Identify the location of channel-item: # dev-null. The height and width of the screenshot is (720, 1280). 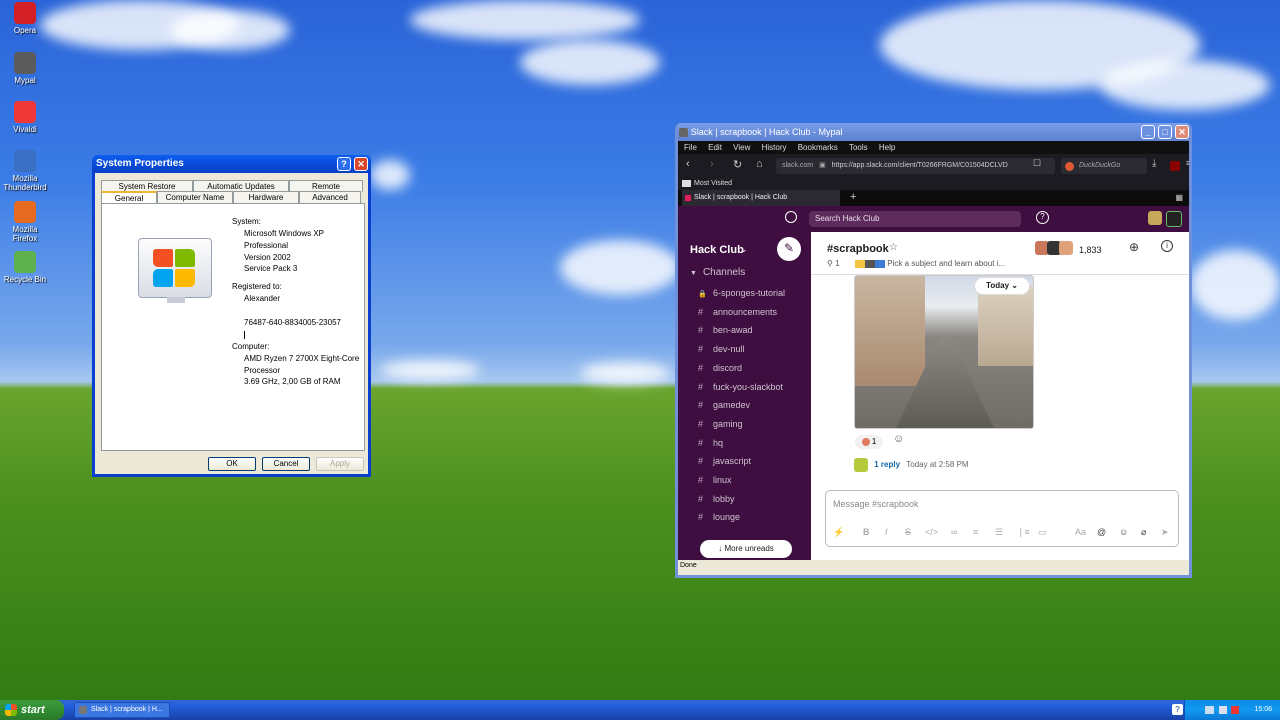
(721, 349).